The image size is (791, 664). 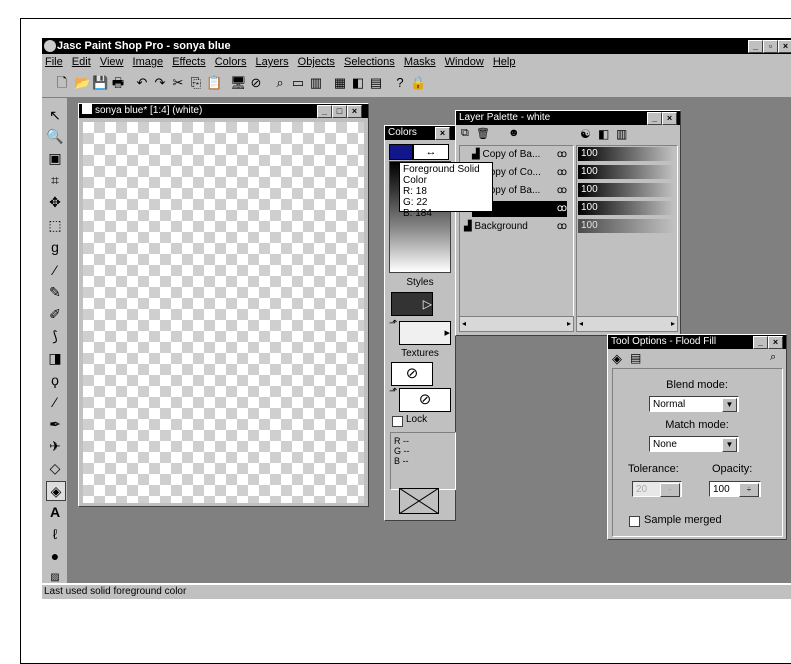 I want to click on menu-view: View, so click(x=112, y=62).